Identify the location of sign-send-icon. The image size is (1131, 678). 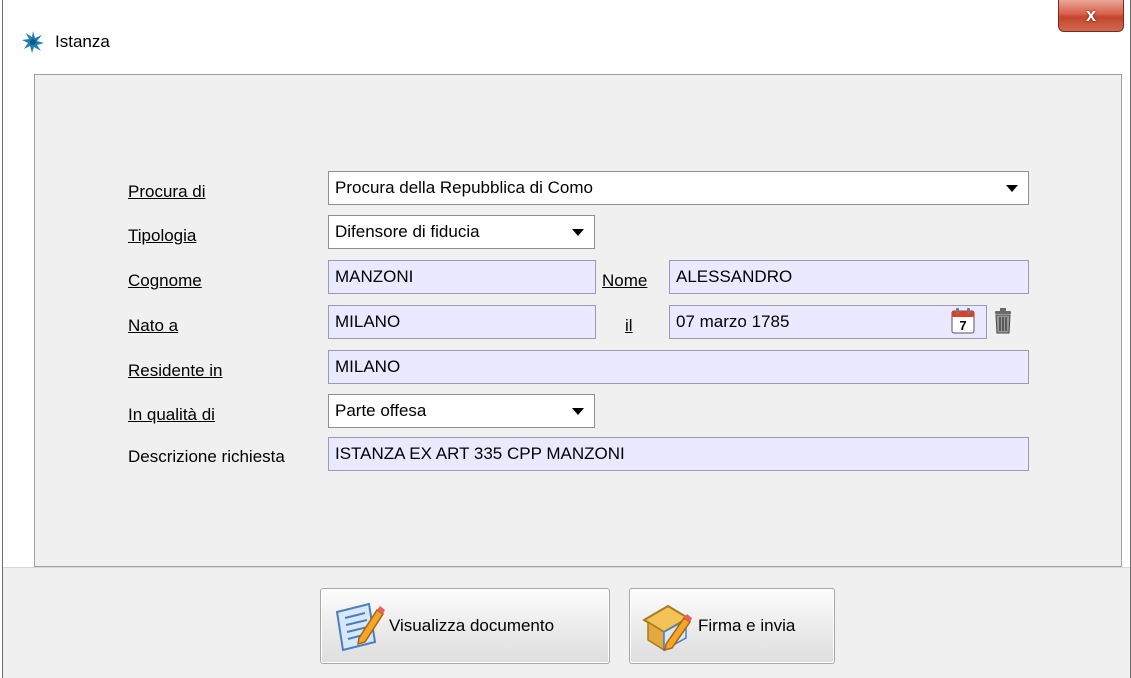
(667, 628).